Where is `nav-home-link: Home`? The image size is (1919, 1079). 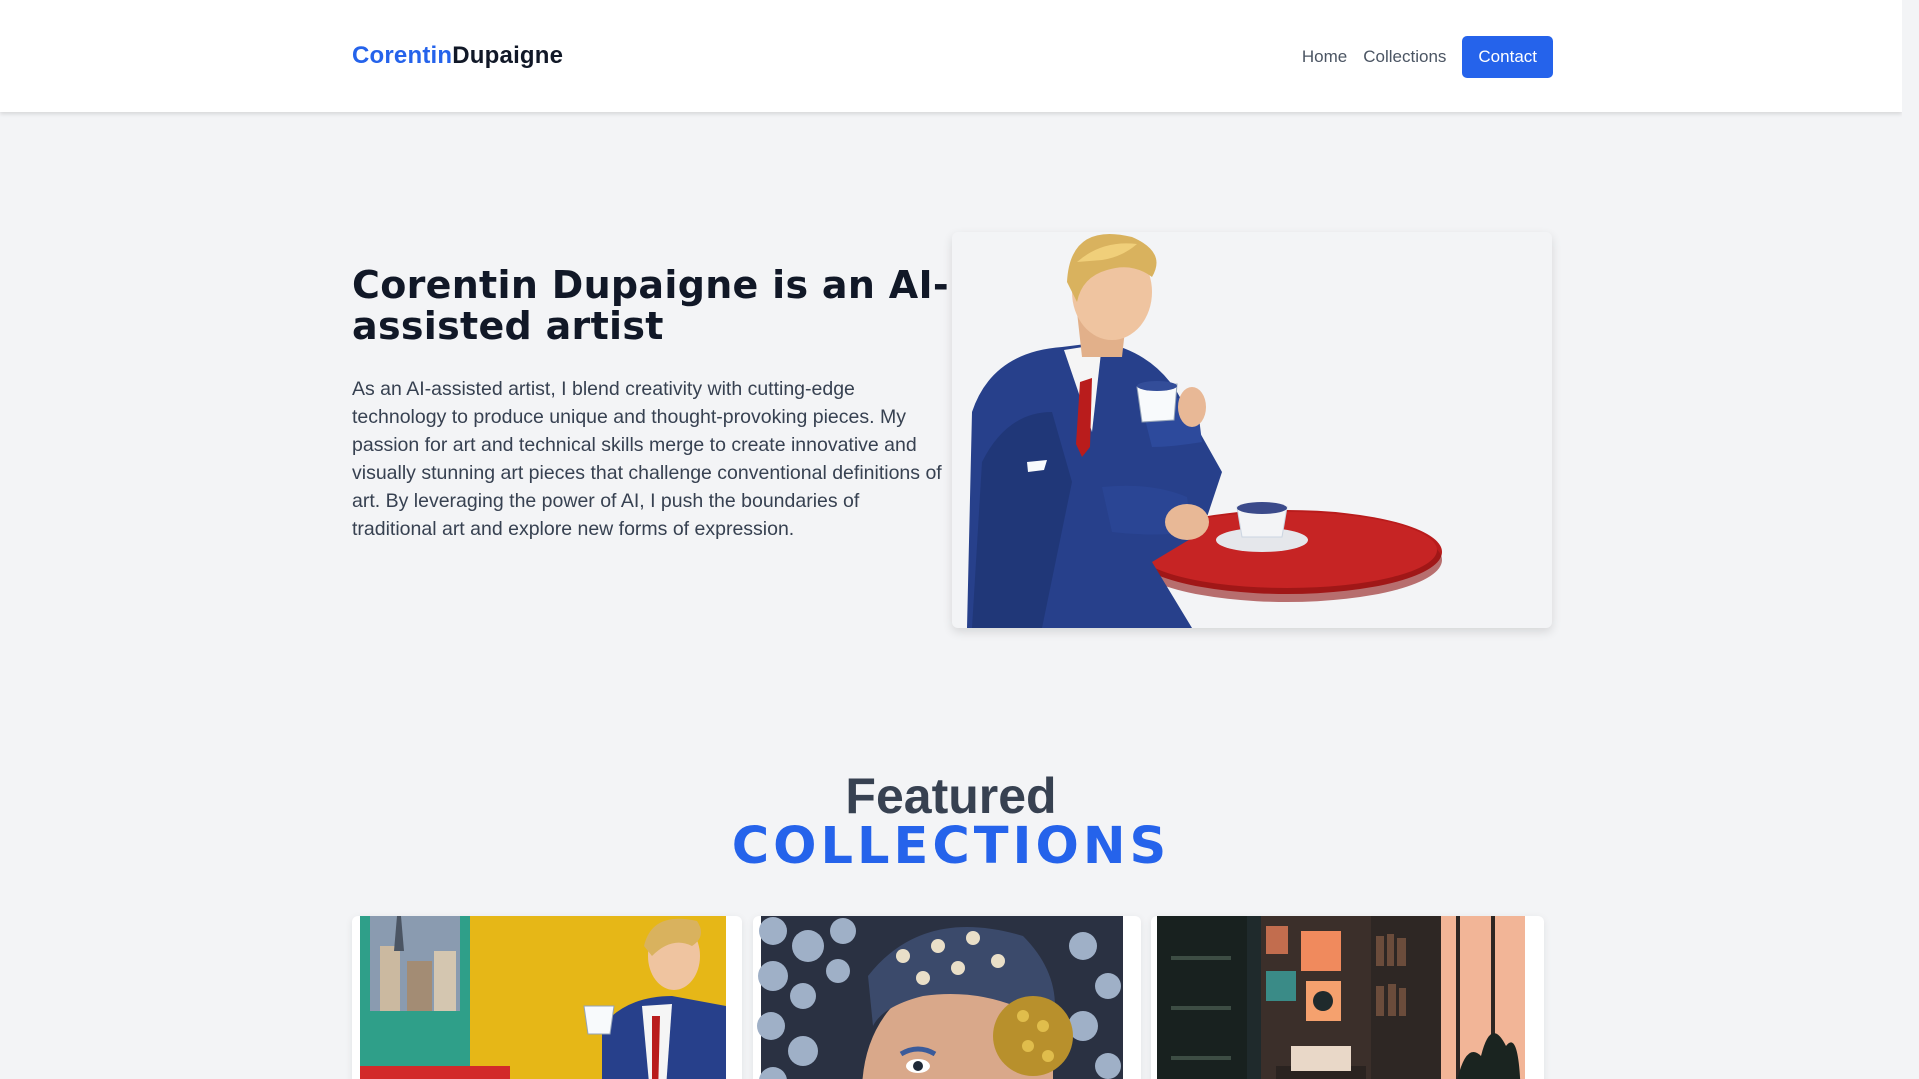 nav-home-link: Home is located at coordinates (1324, 57).